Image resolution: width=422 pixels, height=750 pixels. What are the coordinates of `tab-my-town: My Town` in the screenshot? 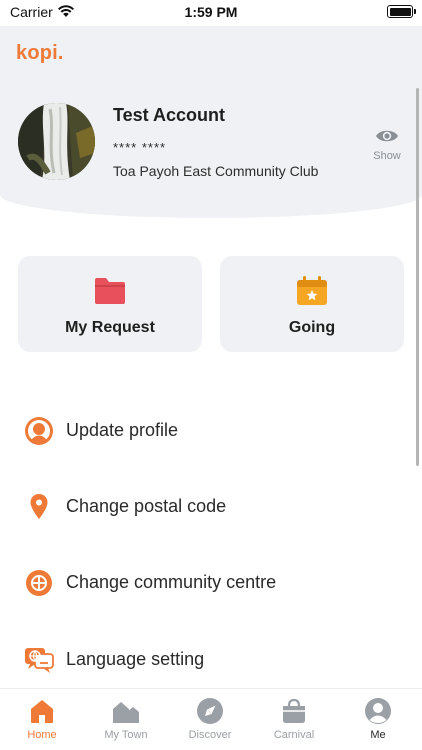 It's located at (126, 719).